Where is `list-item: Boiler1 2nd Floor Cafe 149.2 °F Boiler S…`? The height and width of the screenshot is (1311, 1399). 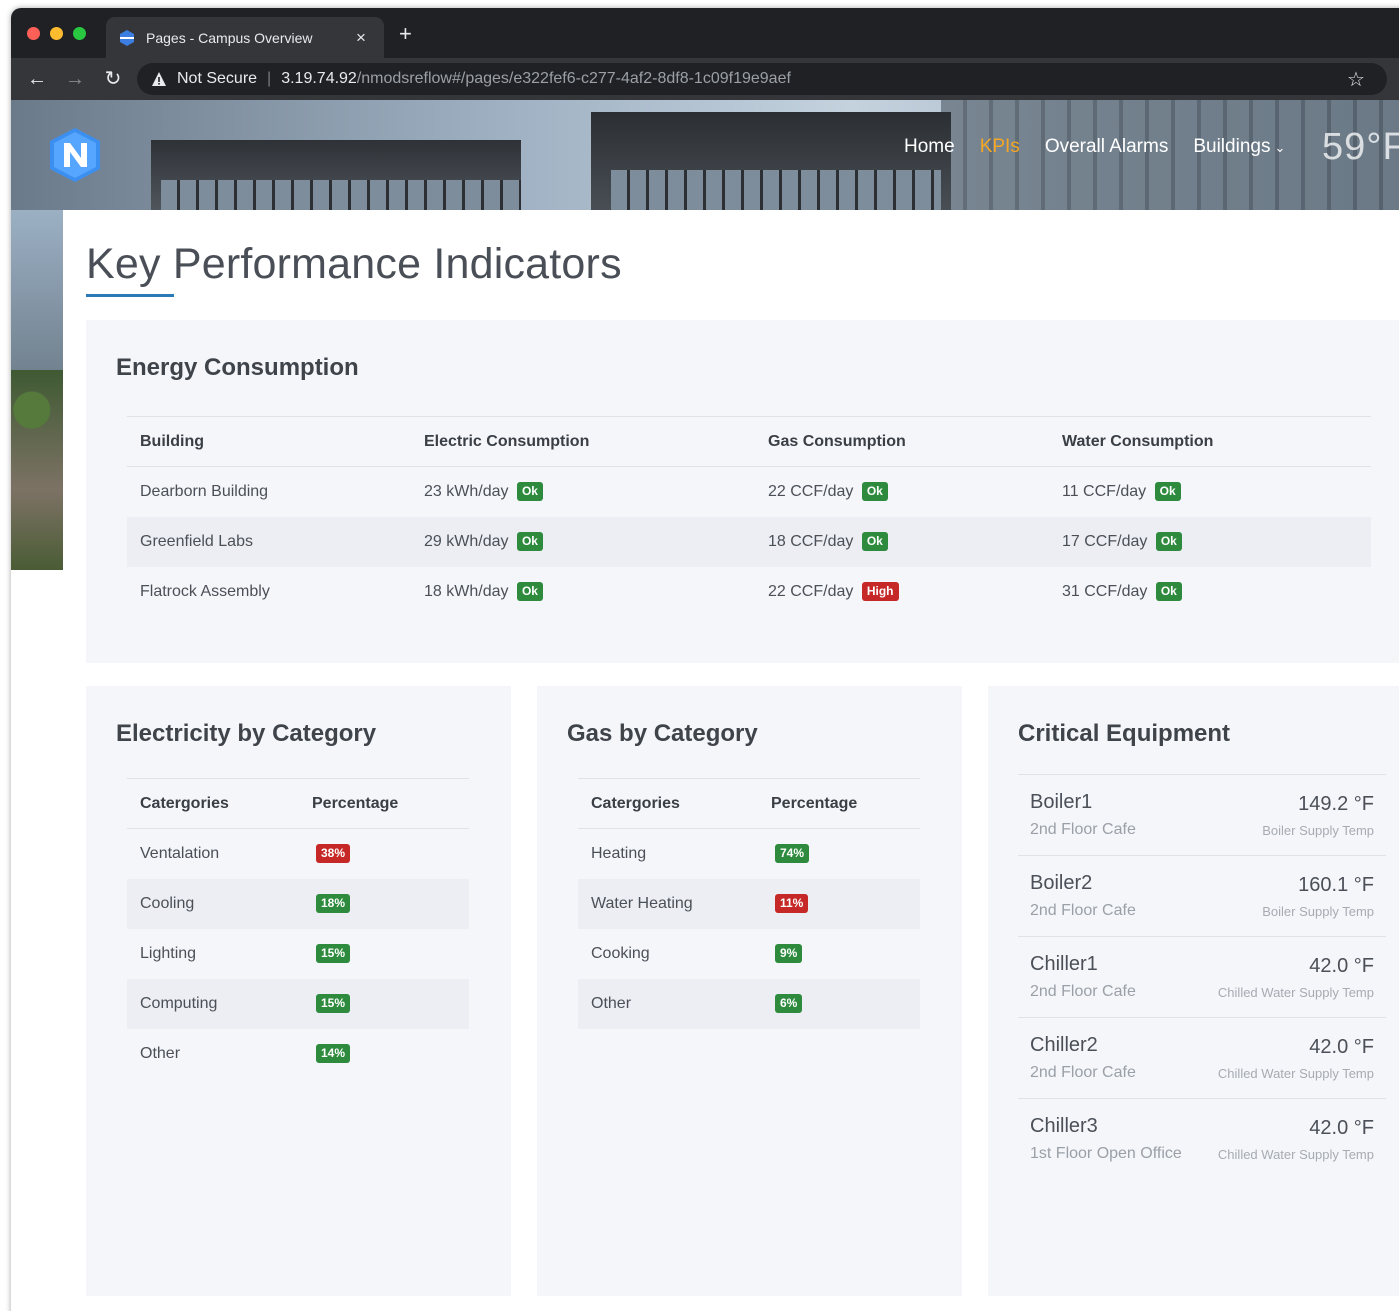
list-item: Boiler1 2nd Floor Cafe 149.2 °F Boiler S… is located at coordinates (1202, 814).